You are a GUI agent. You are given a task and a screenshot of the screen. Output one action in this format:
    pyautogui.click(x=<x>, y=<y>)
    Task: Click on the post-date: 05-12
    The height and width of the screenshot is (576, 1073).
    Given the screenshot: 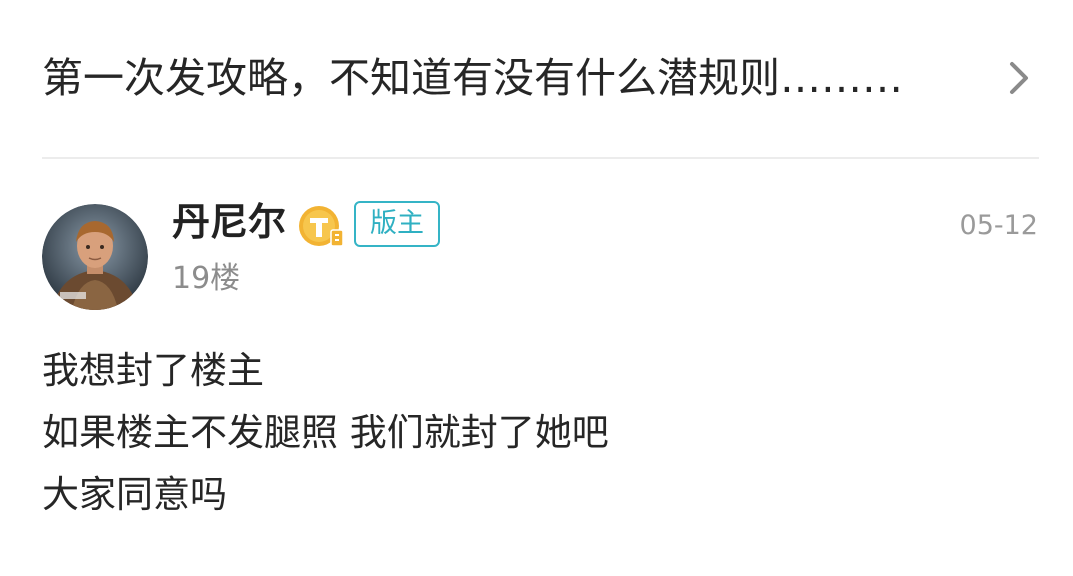 What is the action you would take?
    pyautogui.click(x=998, y=225)
    